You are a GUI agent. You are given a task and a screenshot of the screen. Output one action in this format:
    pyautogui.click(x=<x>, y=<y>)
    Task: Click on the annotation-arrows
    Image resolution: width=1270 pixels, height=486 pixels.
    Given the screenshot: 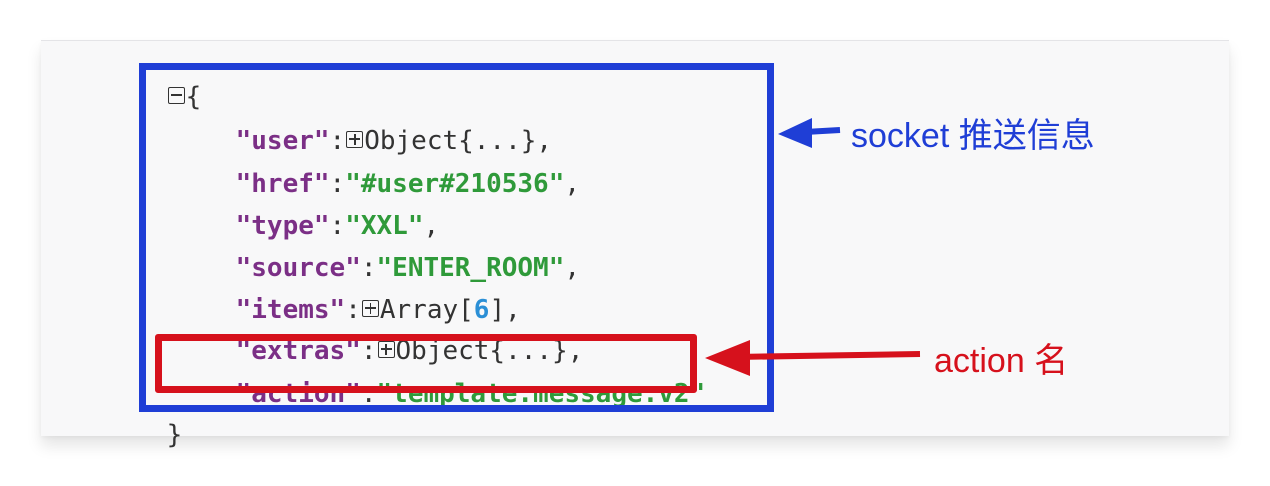 What is the action you would take?
    pyautogui.click(x=813, y=247)
    